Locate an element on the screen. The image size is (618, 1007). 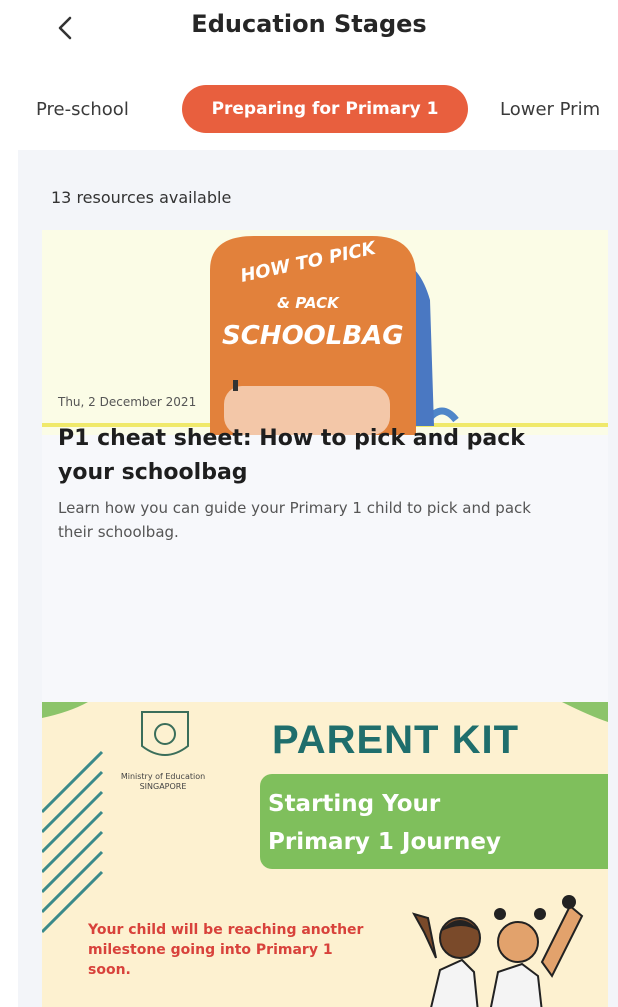
subtitle-line-1: Starting Your is located at coordinates (354, 804).